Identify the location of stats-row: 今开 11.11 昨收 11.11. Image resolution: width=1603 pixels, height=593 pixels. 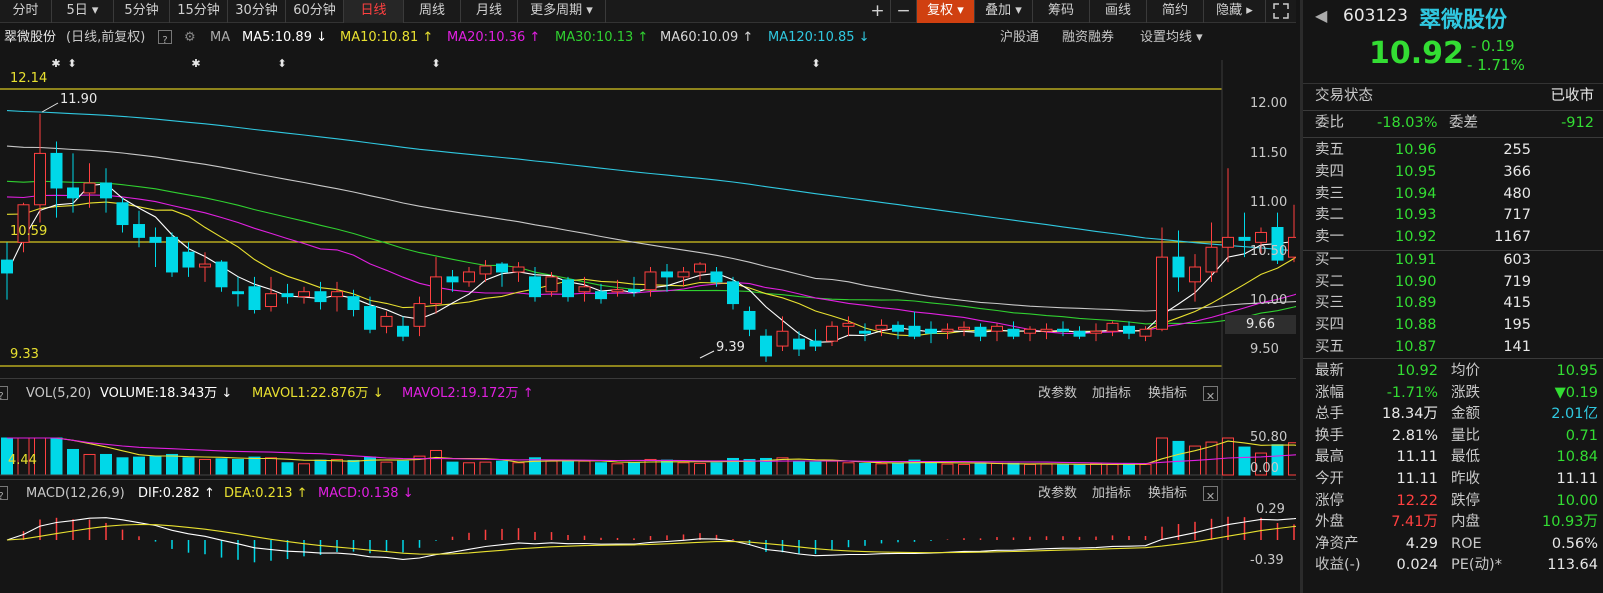
(1453, 480).